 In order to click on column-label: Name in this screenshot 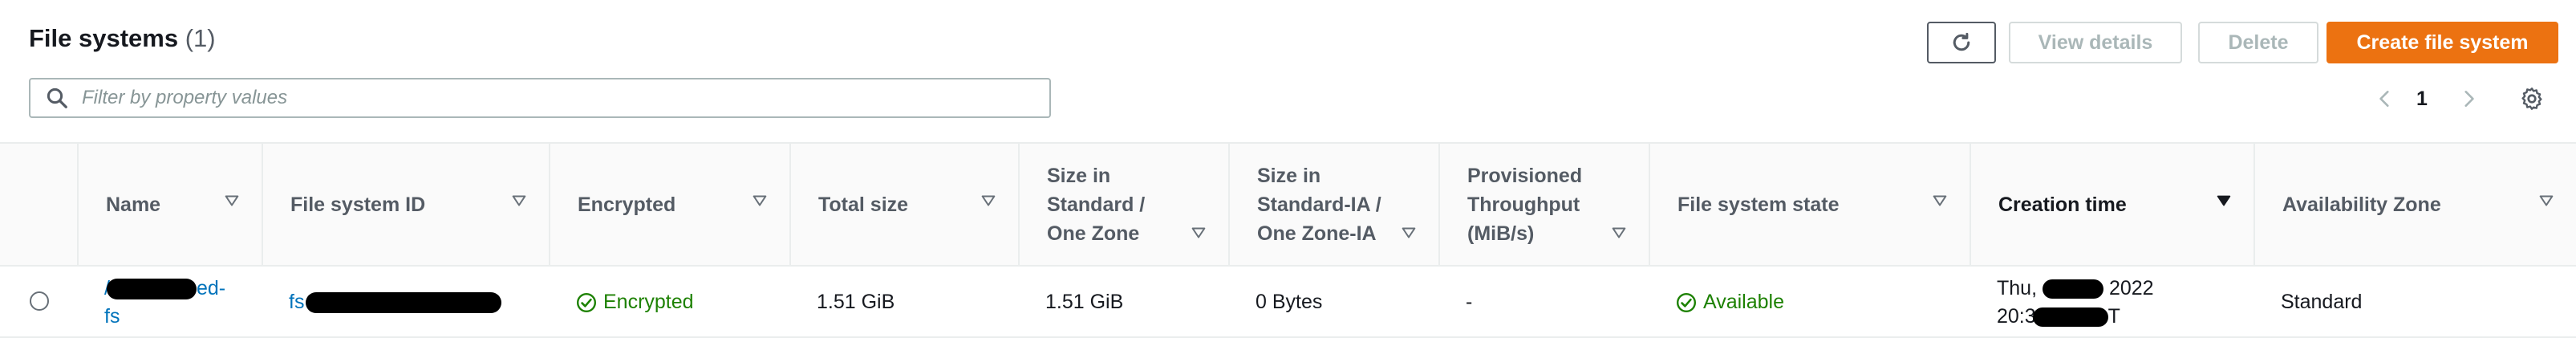, I will do `click(133, 204)`.